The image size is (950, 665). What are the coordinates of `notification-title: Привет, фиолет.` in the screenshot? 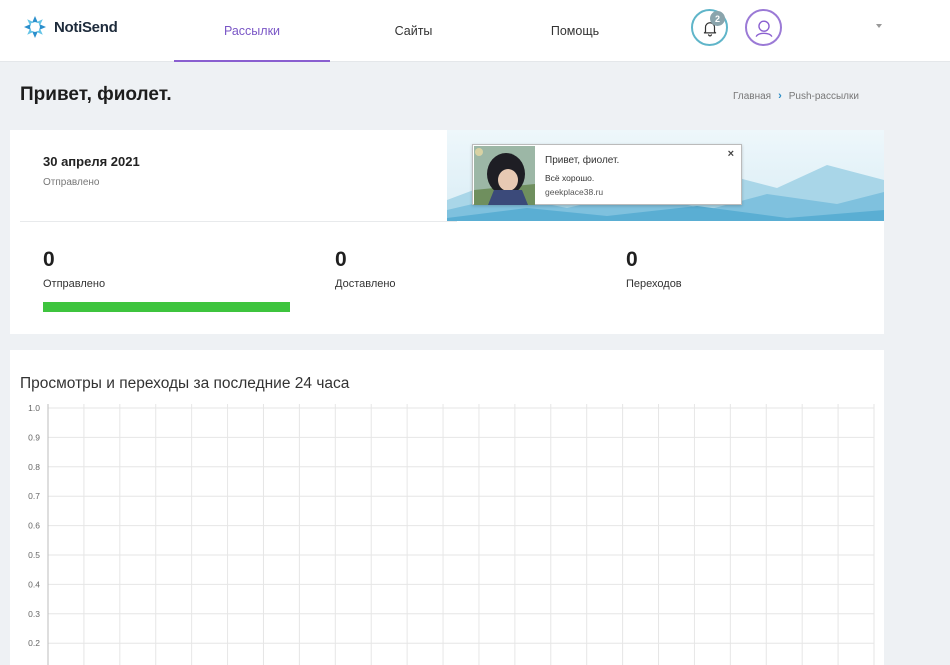 It's located at (582, 160).